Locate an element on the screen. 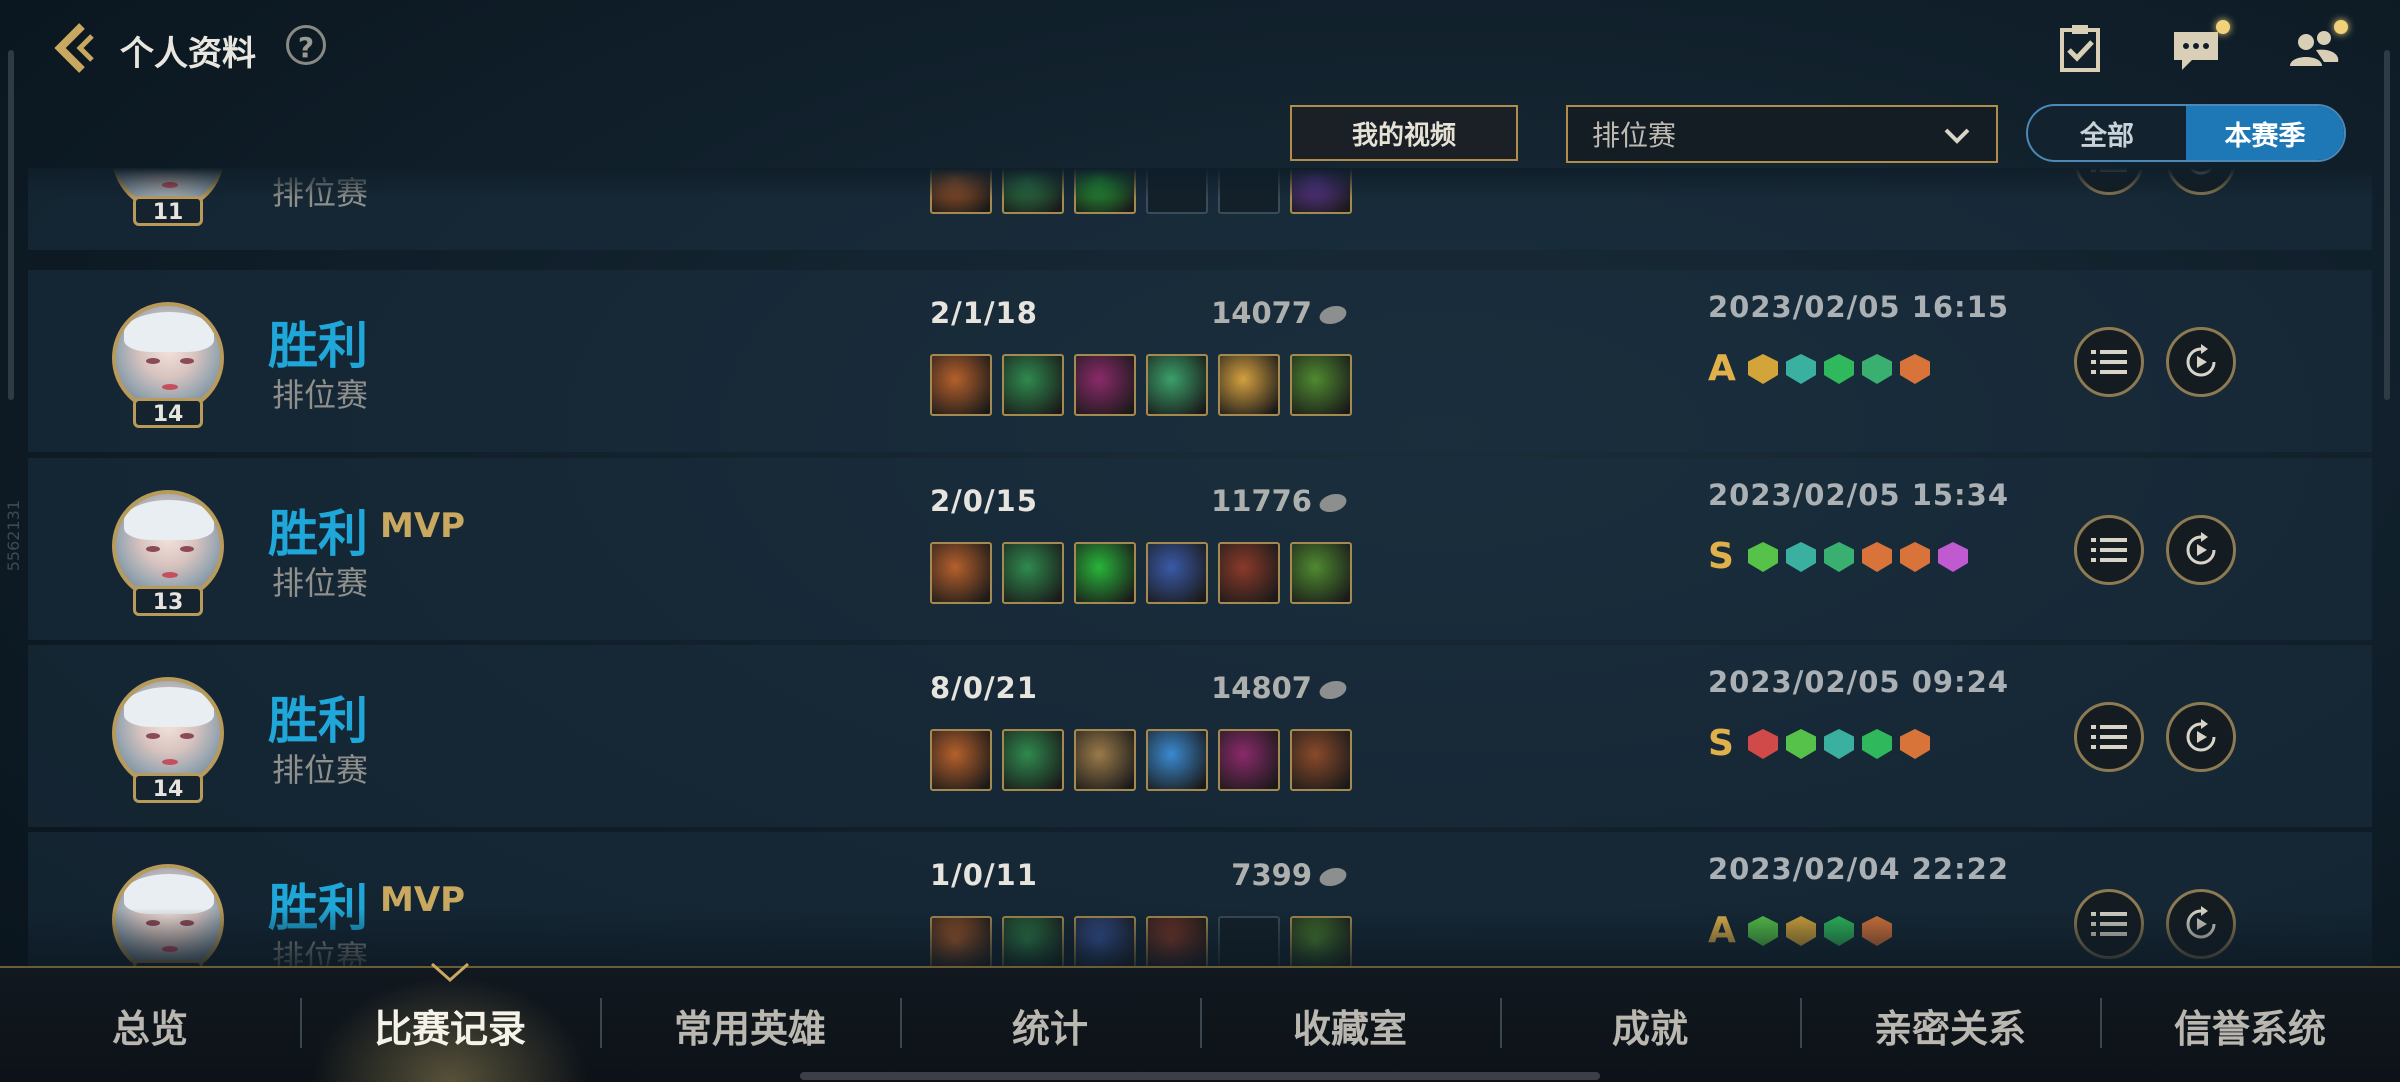 The image size is (2400, 1082). clipboard-check-icon is located at coordinates (2080, 48).